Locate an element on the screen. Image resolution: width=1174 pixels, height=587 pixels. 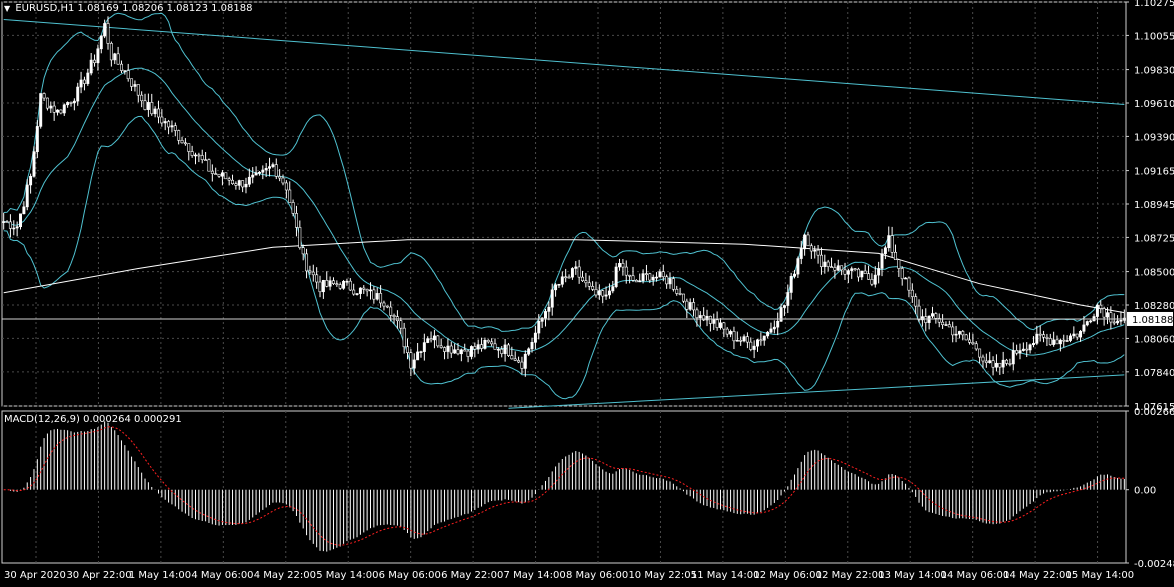
y-tick-label: 1.10055 is located at coordinates (1154, 36).